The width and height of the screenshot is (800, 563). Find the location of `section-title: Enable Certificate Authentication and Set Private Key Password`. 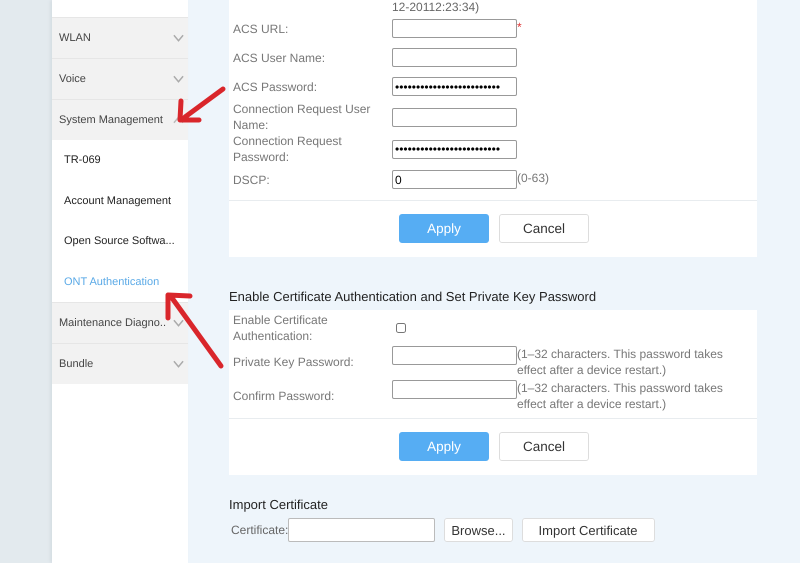

section-title: Enable Certificate Authentication and Set Private Key Password is located at coordinates (413, 296).